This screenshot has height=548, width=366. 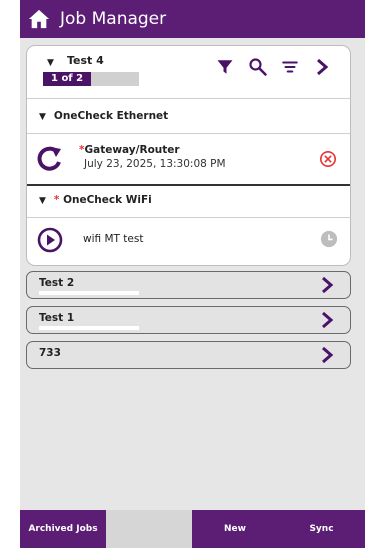 What do you see at coordinates (50, 353) in the screenshot?
I see `job-row-name: 733` at bounding box center [50, 353].